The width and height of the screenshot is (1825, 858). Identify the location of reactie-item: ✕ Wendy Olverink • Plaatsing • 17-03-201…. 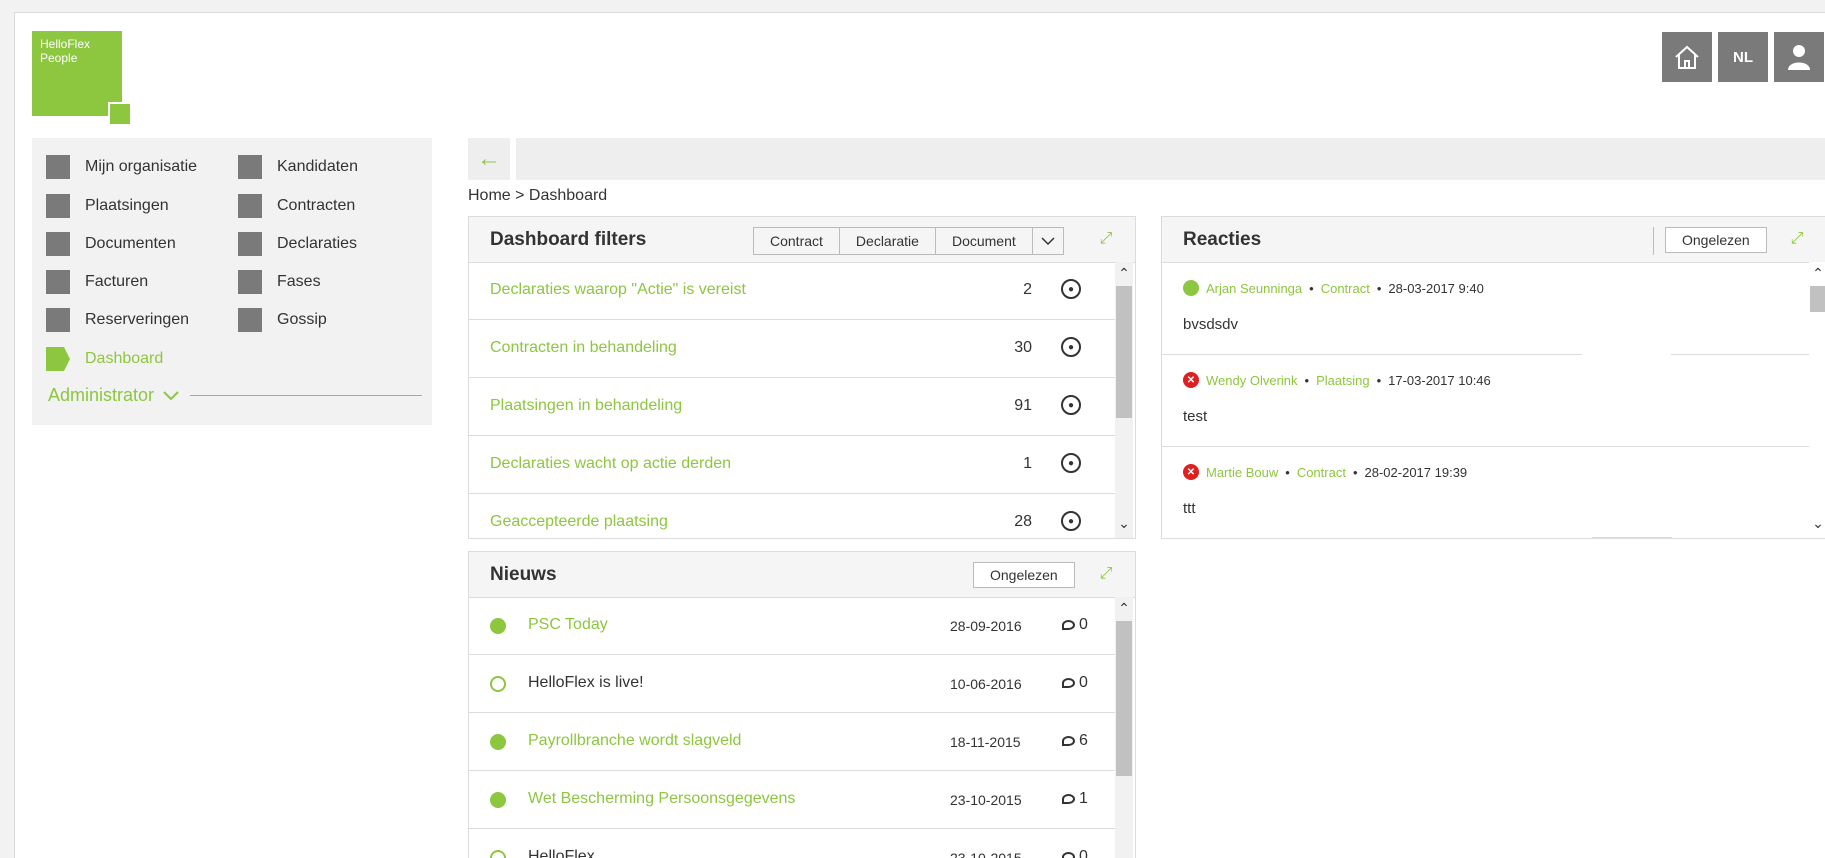
(1487, 400).